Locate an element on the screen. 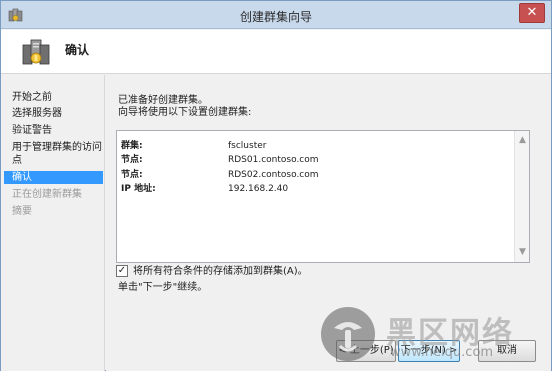 The width and height of the screenshot is (552, 371). continue-hint: 单击"下一步"继续。 is located at coordinates (163, 287).